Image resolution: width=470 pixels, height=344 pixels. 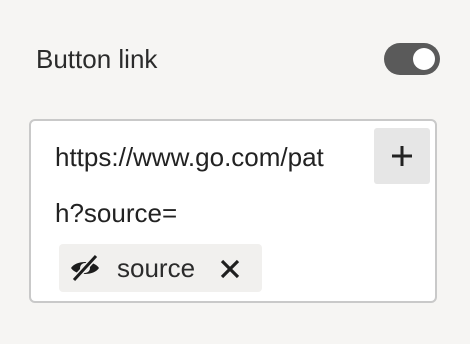 I want to click on plus-icon, so click(x=402, y=156).